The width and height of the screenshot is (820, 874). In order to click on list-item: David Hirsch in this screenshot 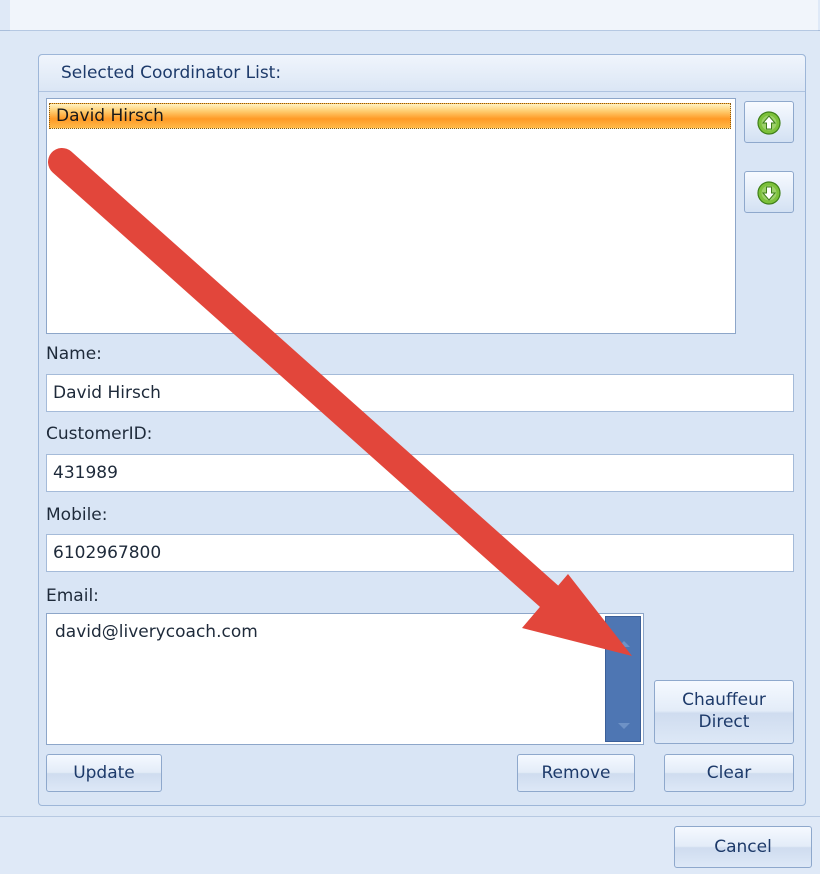, I will do `click(390, 116)`.